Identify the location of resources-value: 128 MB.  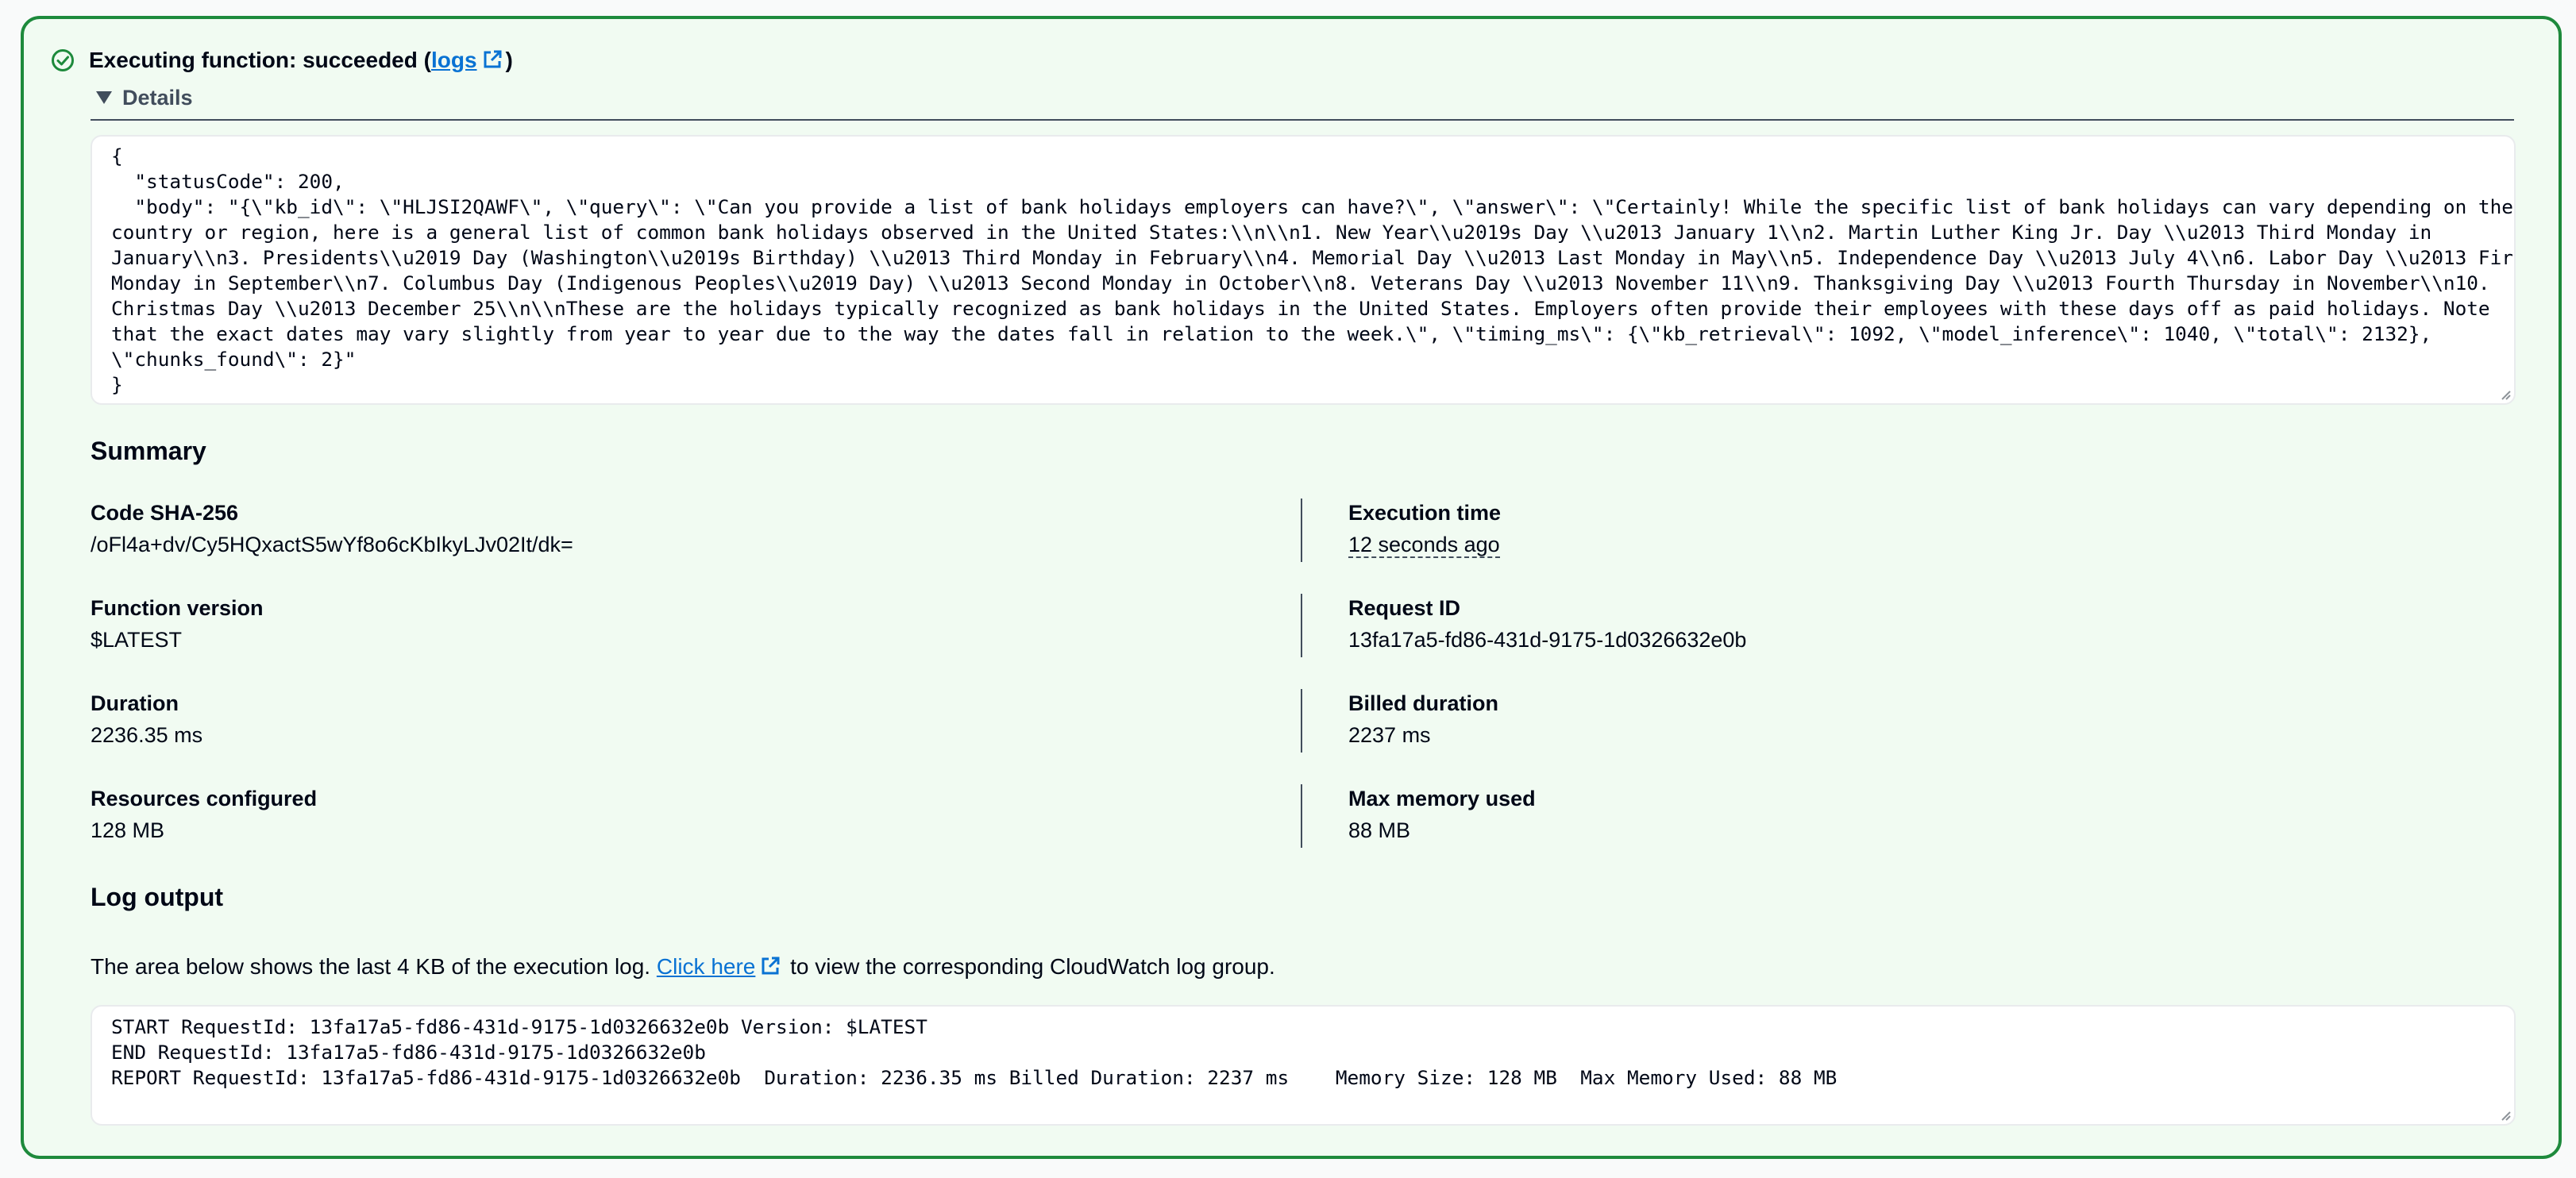
(128, 830).